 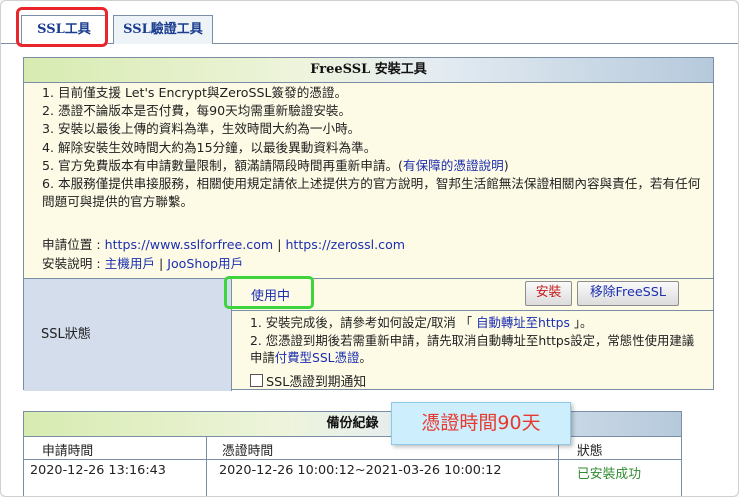 What do you see at coordinates (453, 165) in the screenshot?
I see `guaranteed-cert-link: 有保障的憑證說明` at bounding box center [453, 165].